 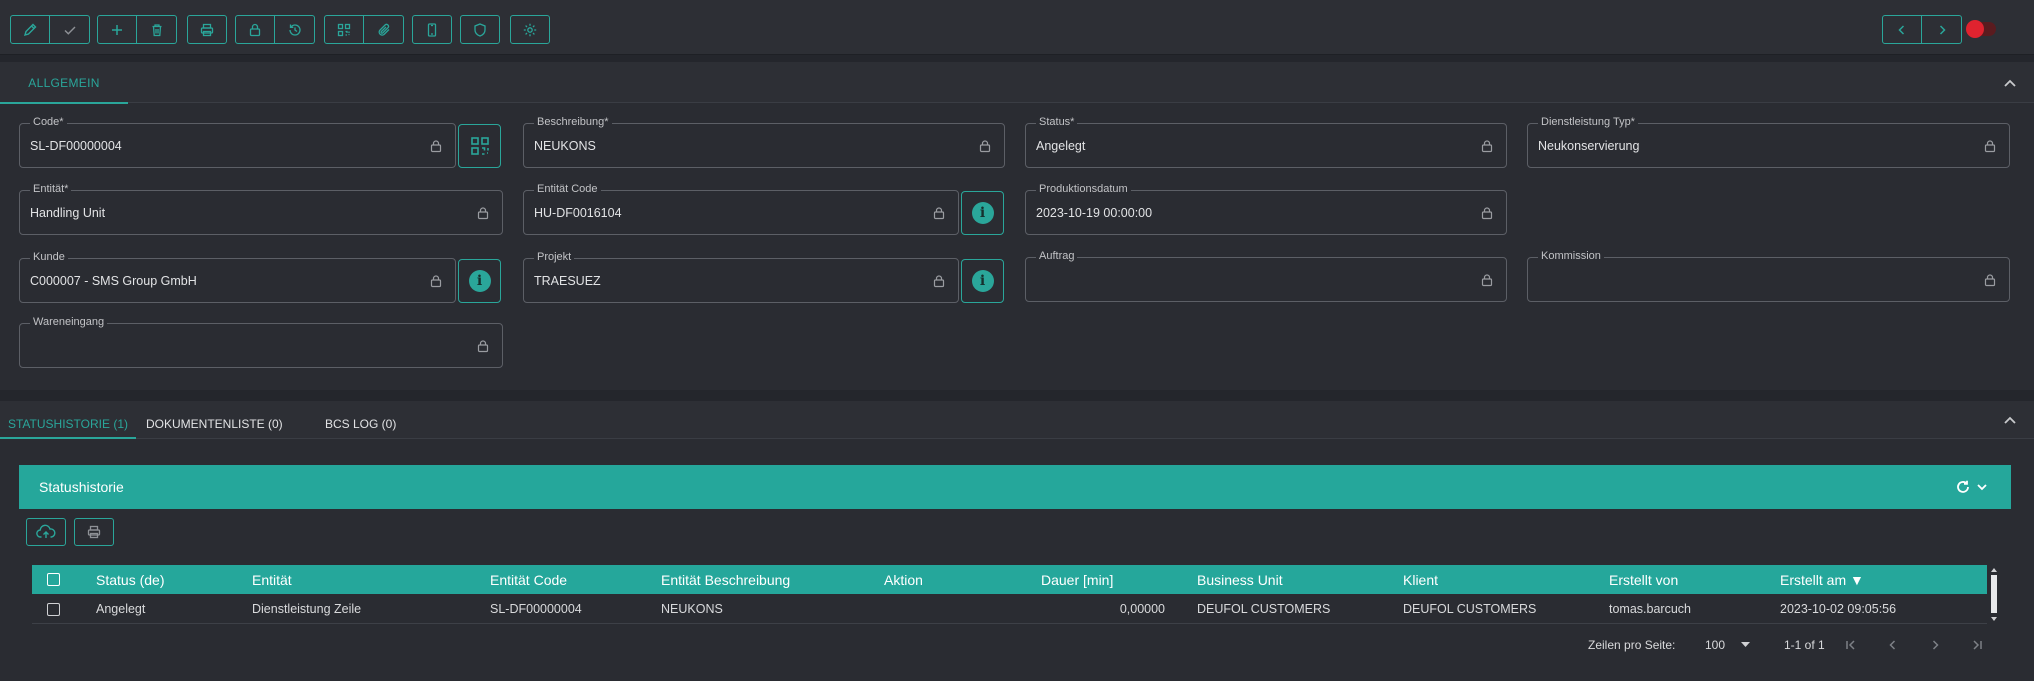 What do you see at coordinates (157, 29) in the screenshot?
I see `delete-button` at bounding box center [157, 29].